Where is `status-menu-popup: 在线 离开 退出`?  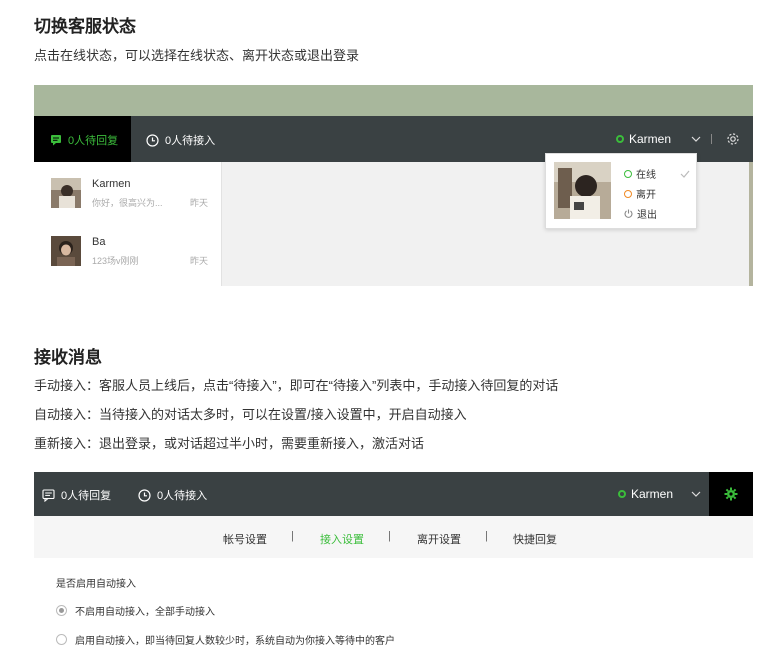 status-menu-popup: 在线 离开 退出 is located at coordinates (621, 191).